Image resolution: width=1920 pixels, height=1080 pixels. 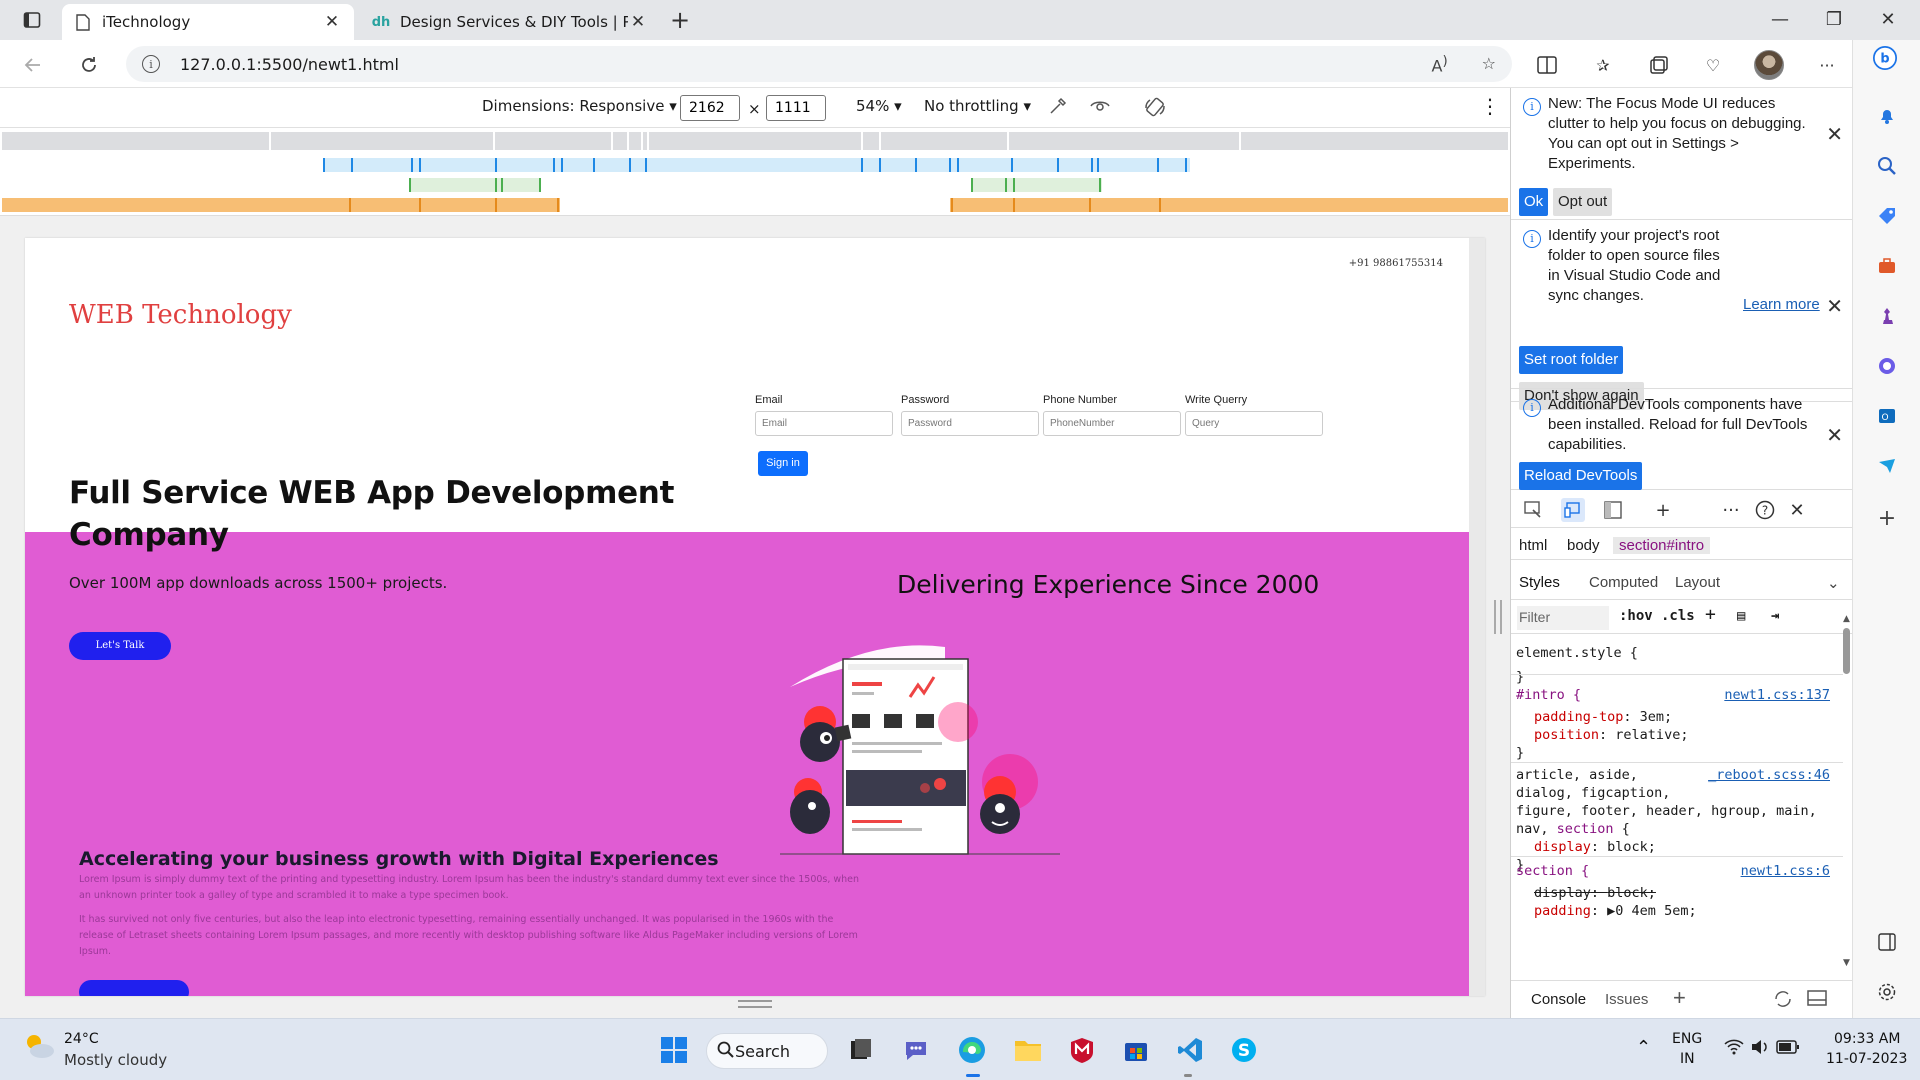 I want to click on file-explorer-icon, so click(x=1028, y=1050).